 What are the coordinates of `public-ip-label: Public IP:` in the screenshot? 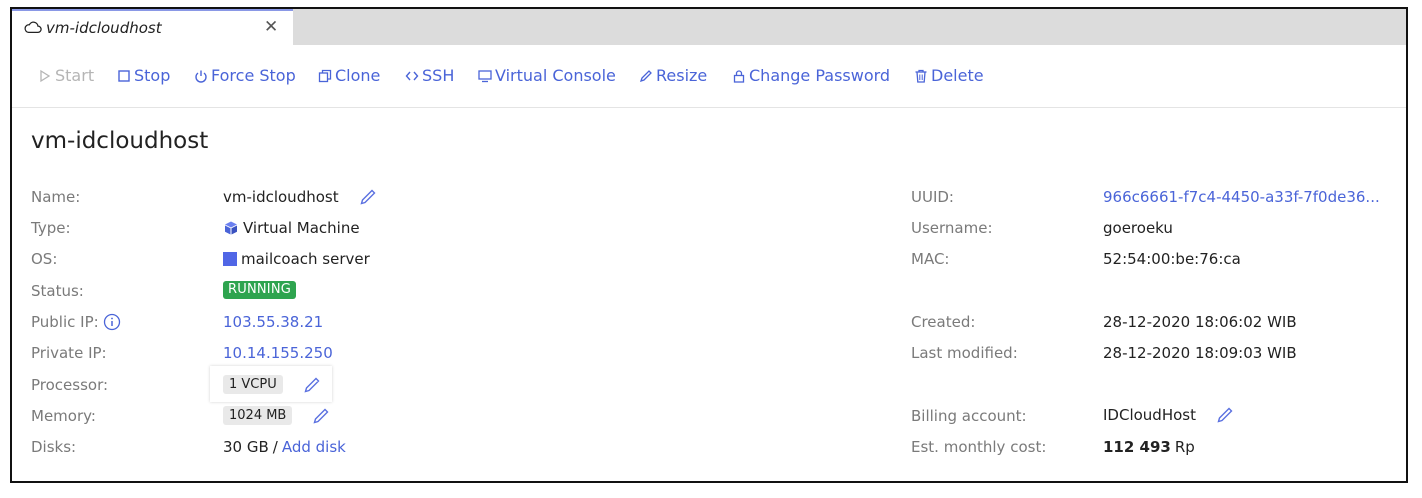 It's located at (65, 322).